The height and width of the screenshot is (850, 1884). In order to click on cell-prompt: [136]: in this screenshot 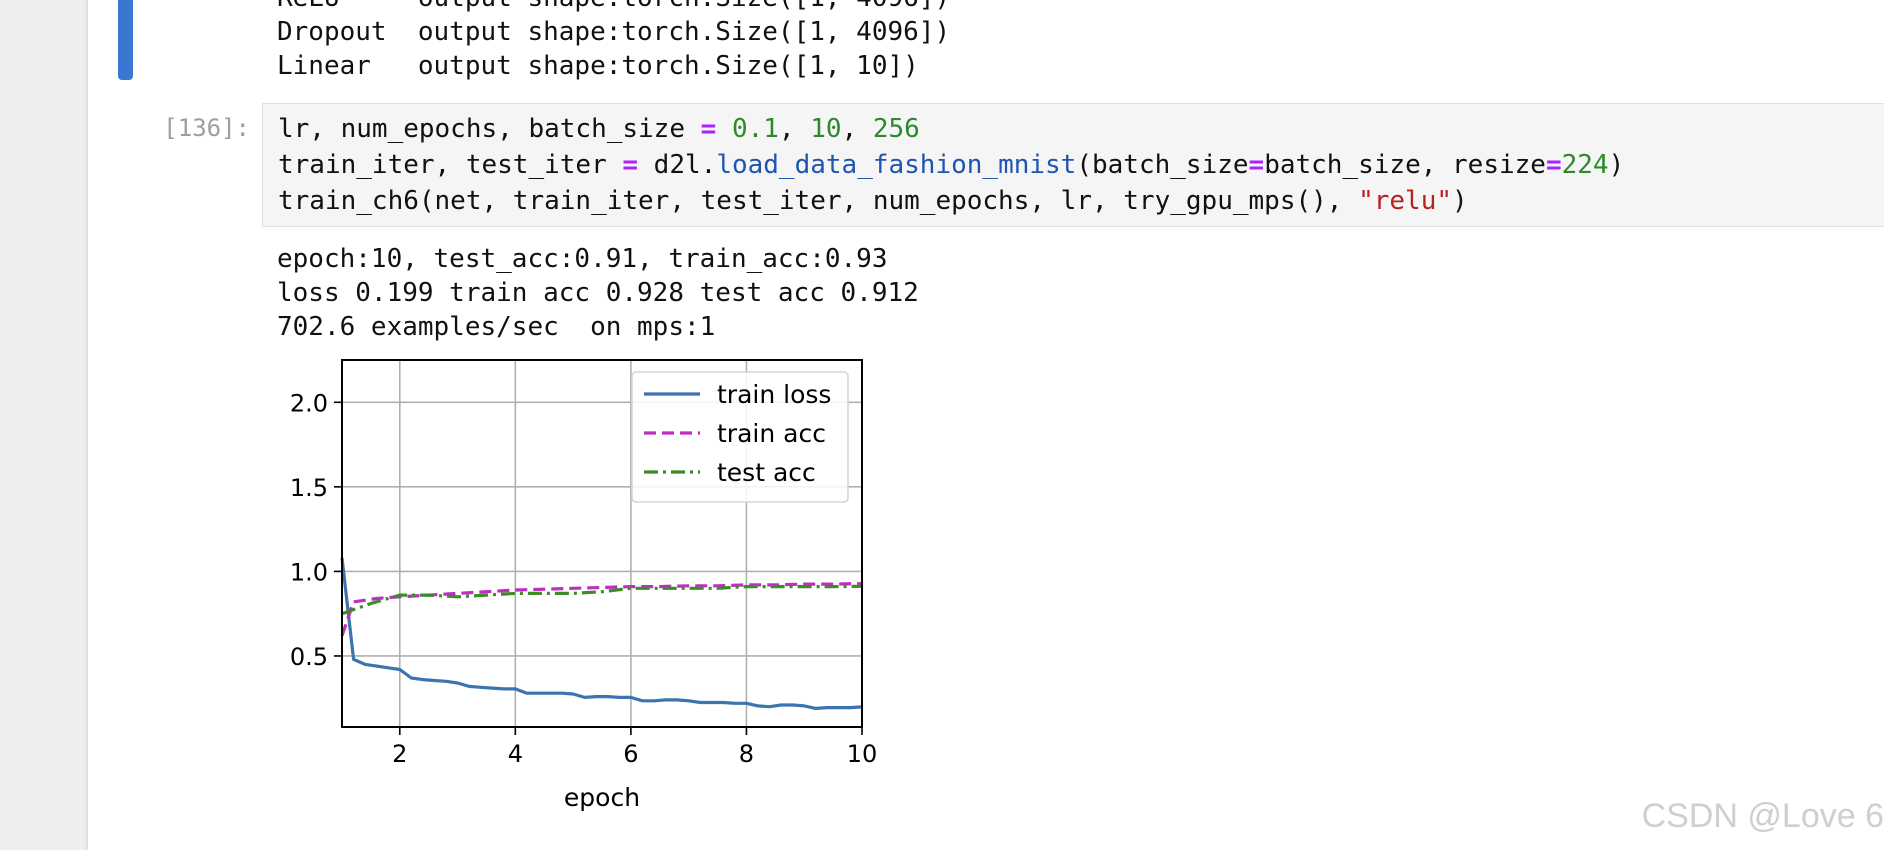, I will do `click(206, 128)`.